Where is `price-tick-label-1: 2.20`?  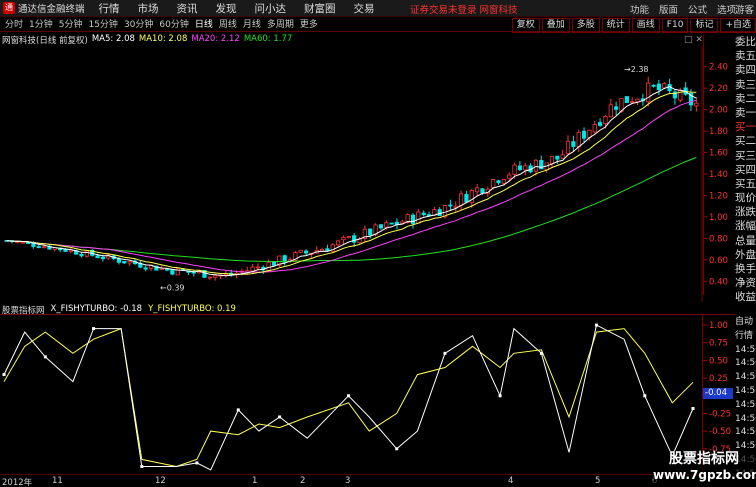
price-tick-label-1: 2.20 is located at coordinates (718, 89).